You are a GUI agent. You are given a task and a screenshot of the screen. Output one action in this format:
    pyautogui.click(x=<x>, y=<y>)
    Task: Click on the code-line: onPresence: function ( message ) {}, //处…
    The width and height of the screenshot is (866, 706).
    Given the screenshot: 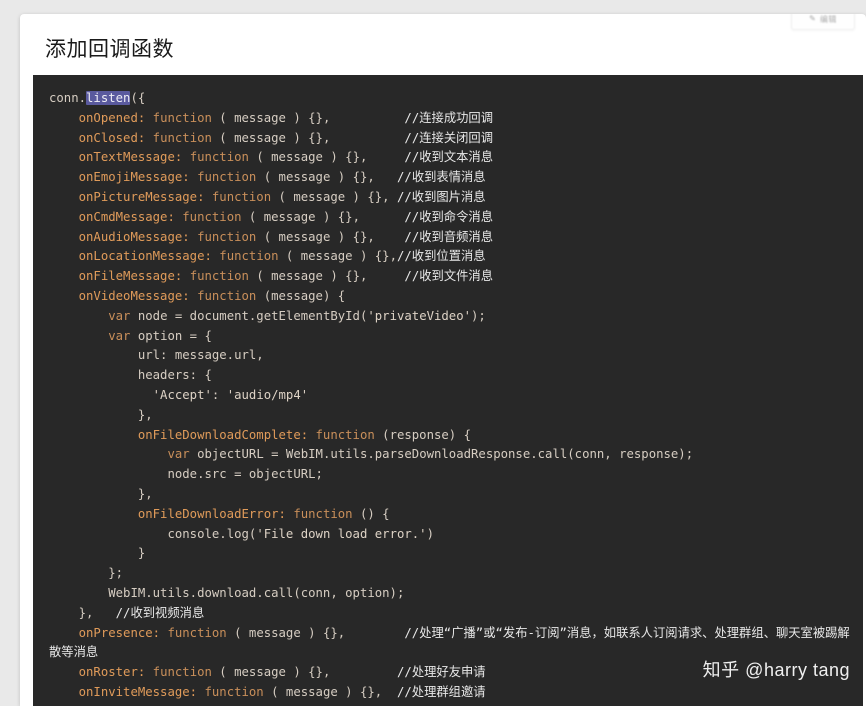 What is the action you would take?
    pyautogui.click(x=448, y=644)
    